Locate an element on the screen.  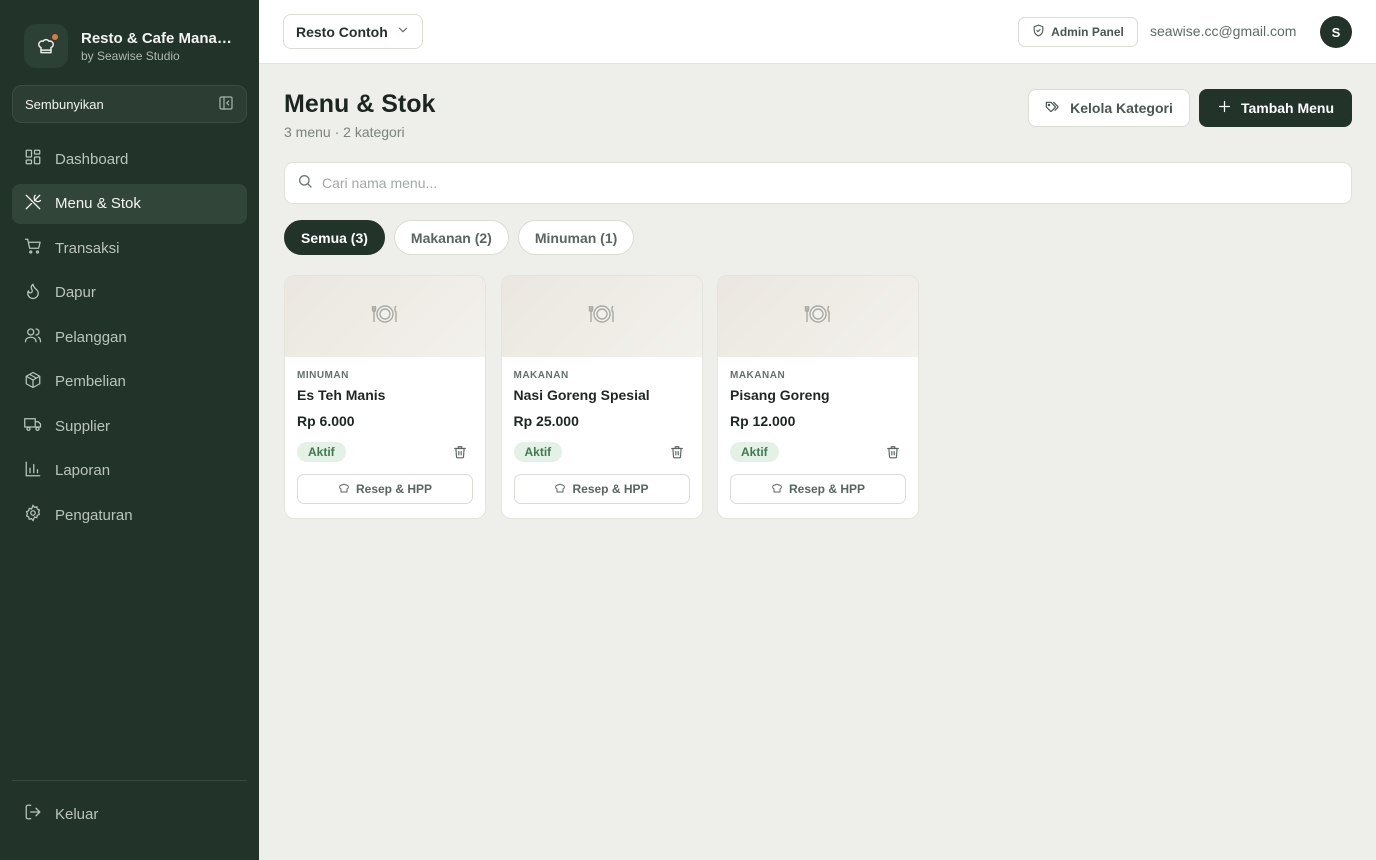
filter-minuman: Minuman (1) is located at coordinates (576, 237).